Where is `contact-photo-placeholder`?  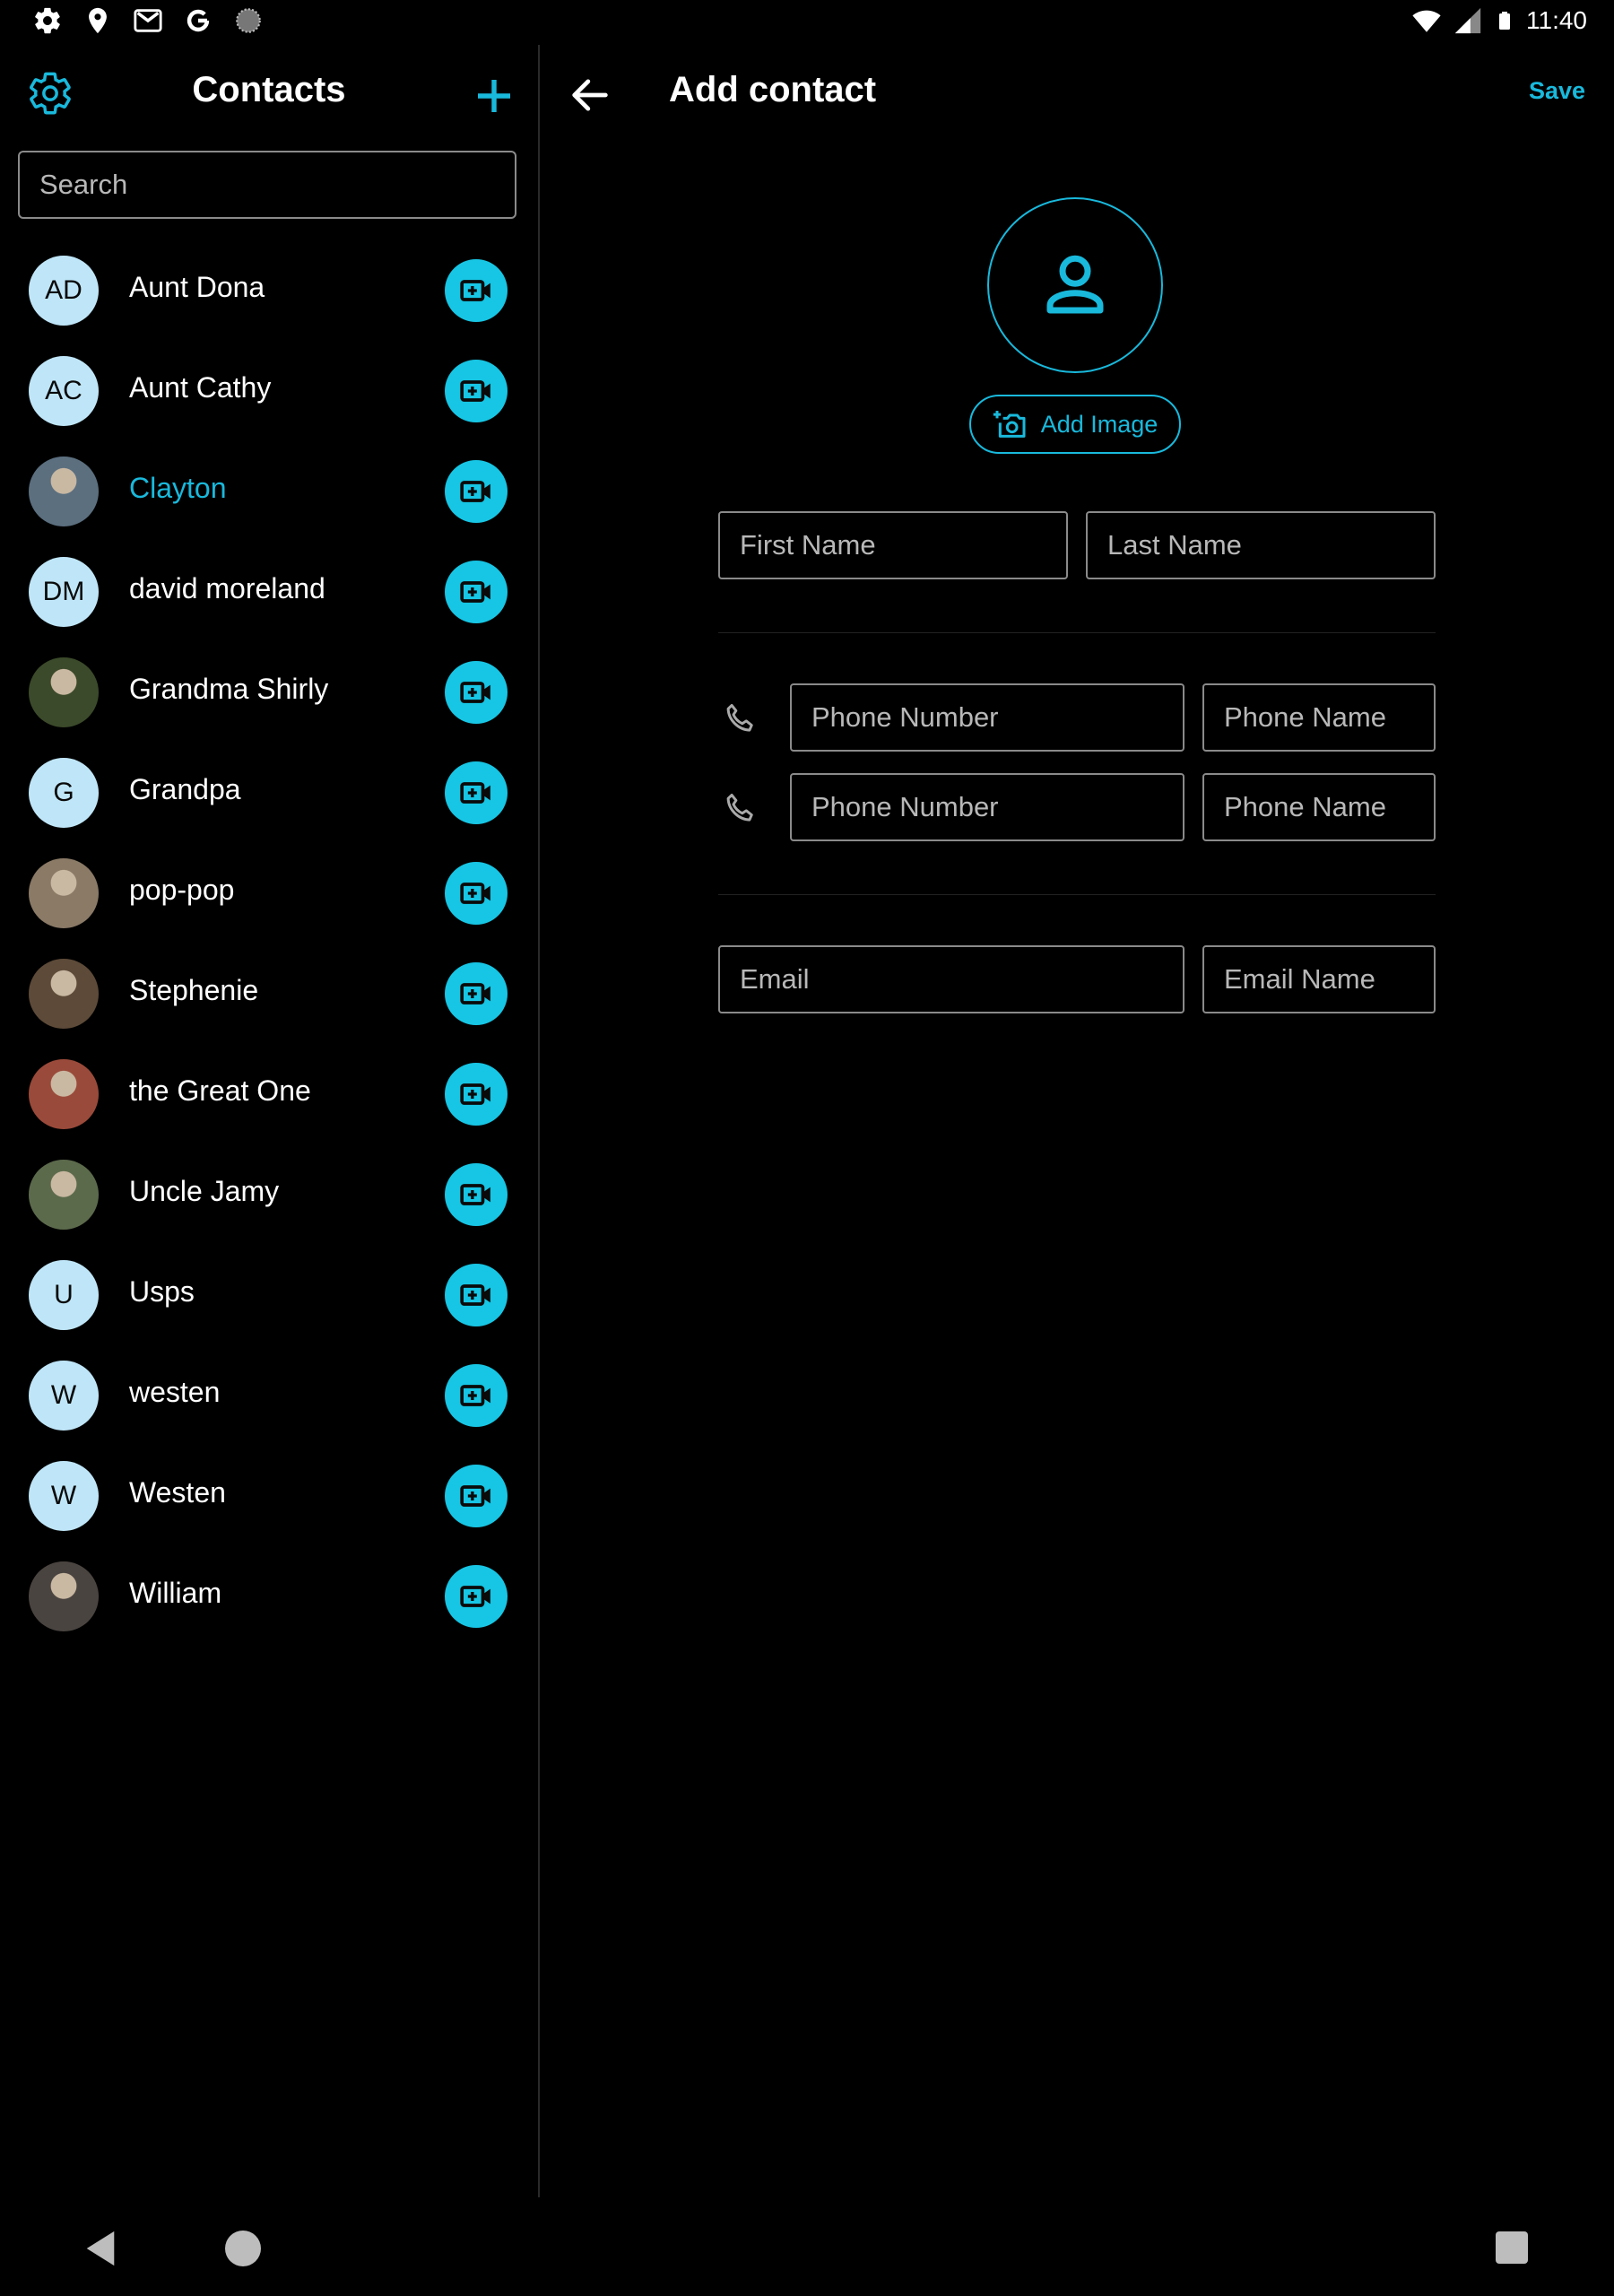 contact-photo-placeholder is located at coordinates (1075, 285).